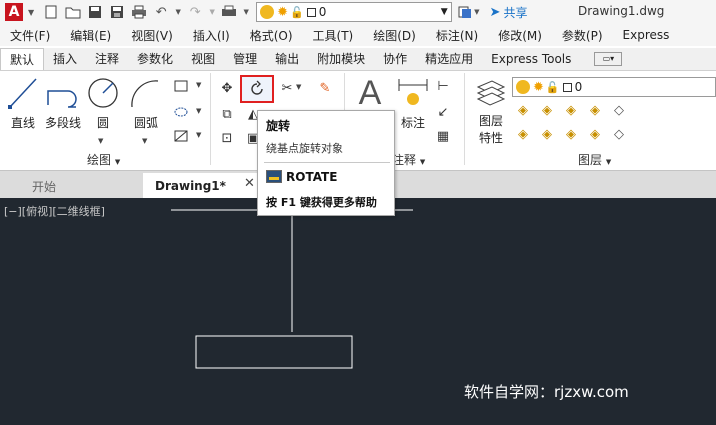 Image resolution: width=716 pixels, height=425 pixels. Describe the element at coordinates (145, 94) in the screenshot. I see `arc-icon` at that location.